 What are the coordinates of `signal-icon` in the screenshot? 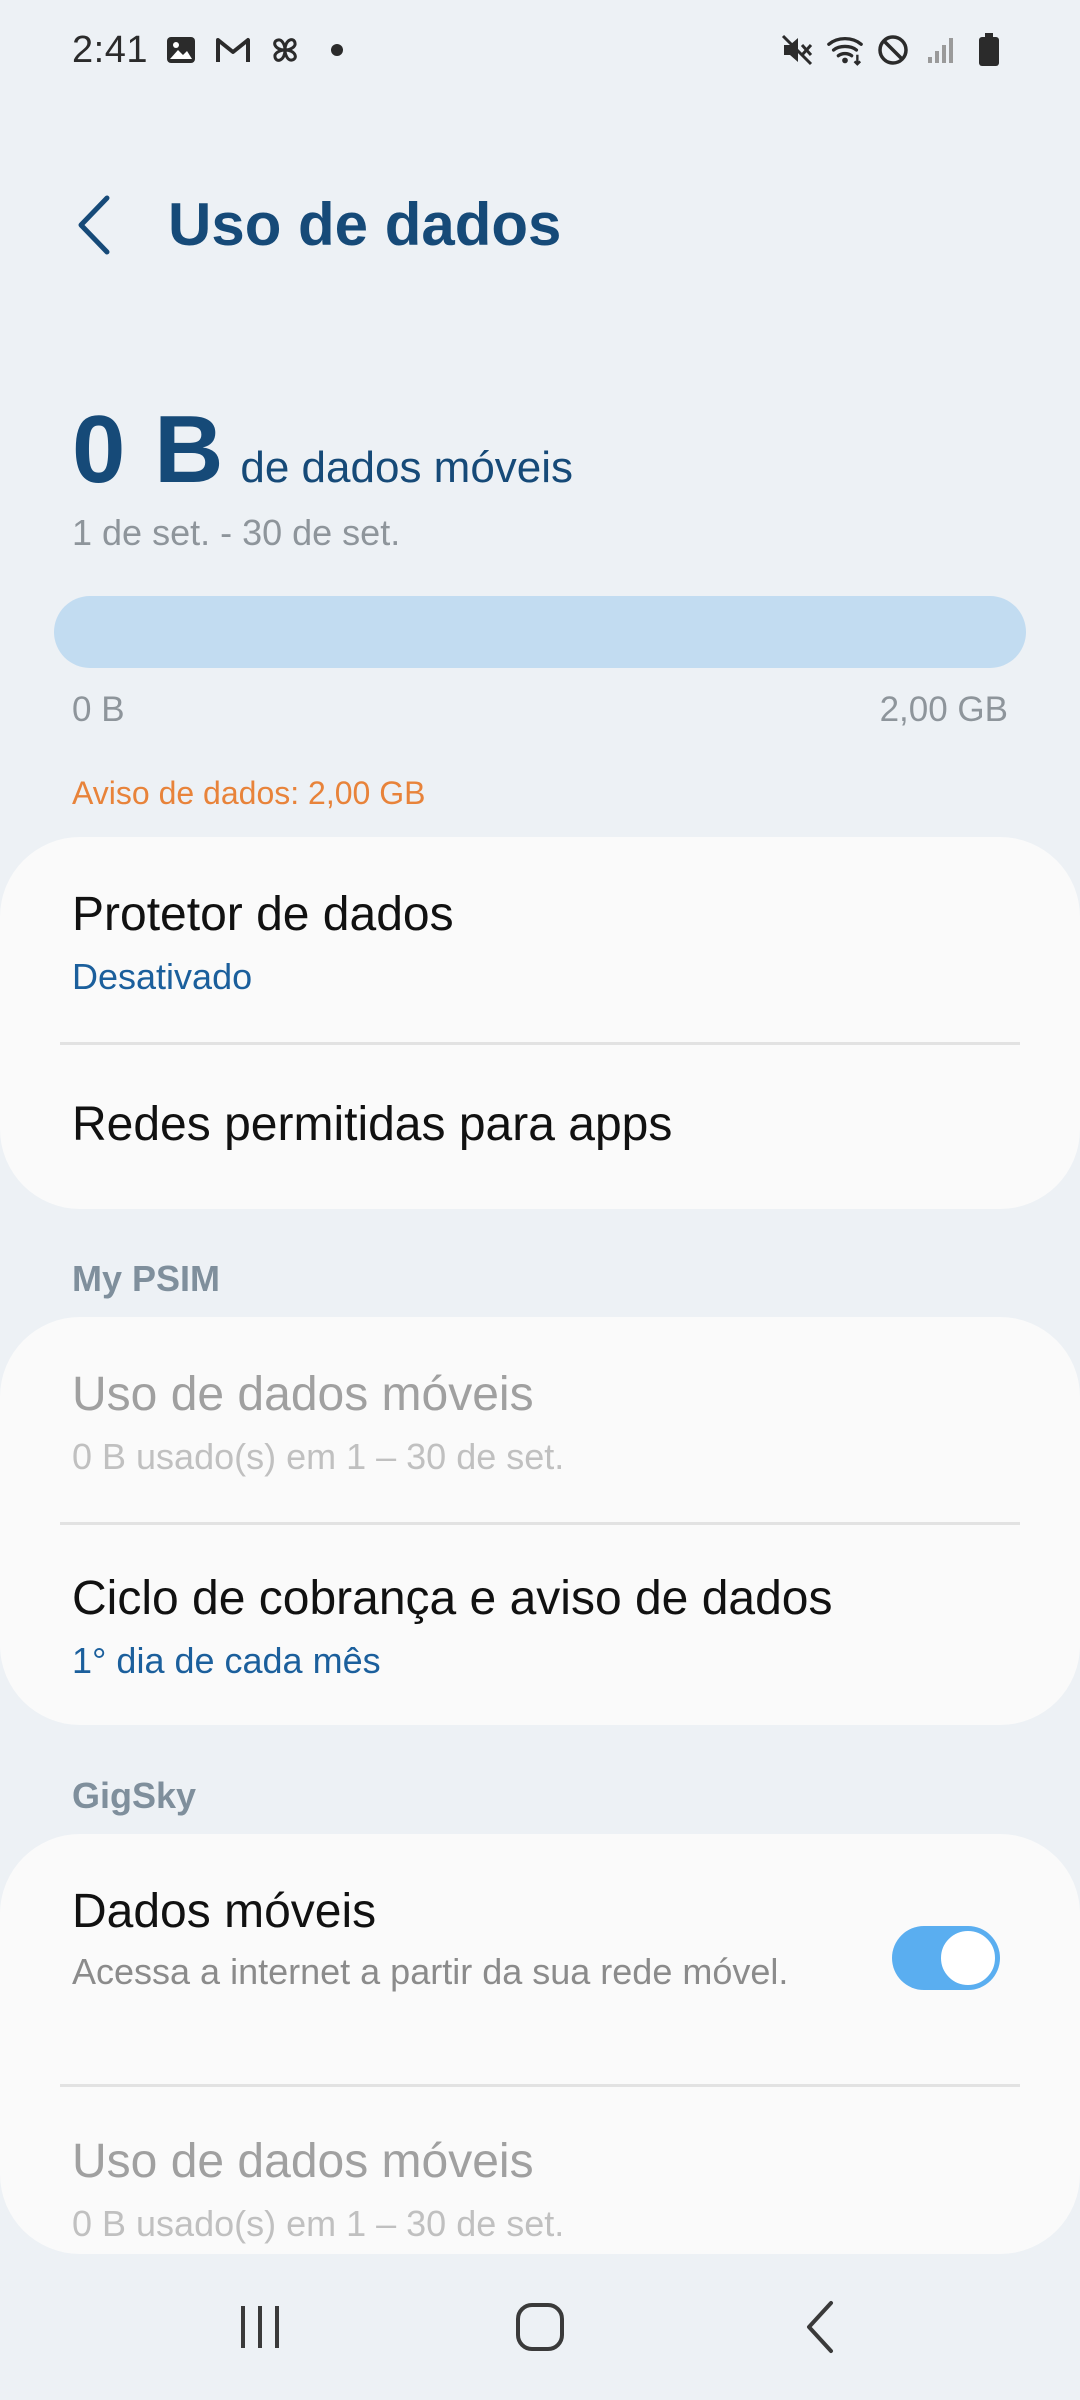 It's located at (941, 50).